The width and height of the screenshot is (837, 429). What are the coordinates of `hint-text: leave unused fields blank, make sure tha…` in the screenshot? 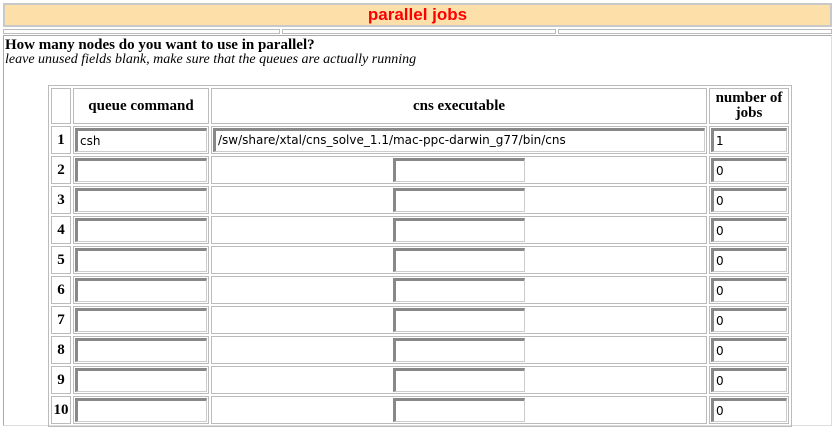 It's located at (211, 59).